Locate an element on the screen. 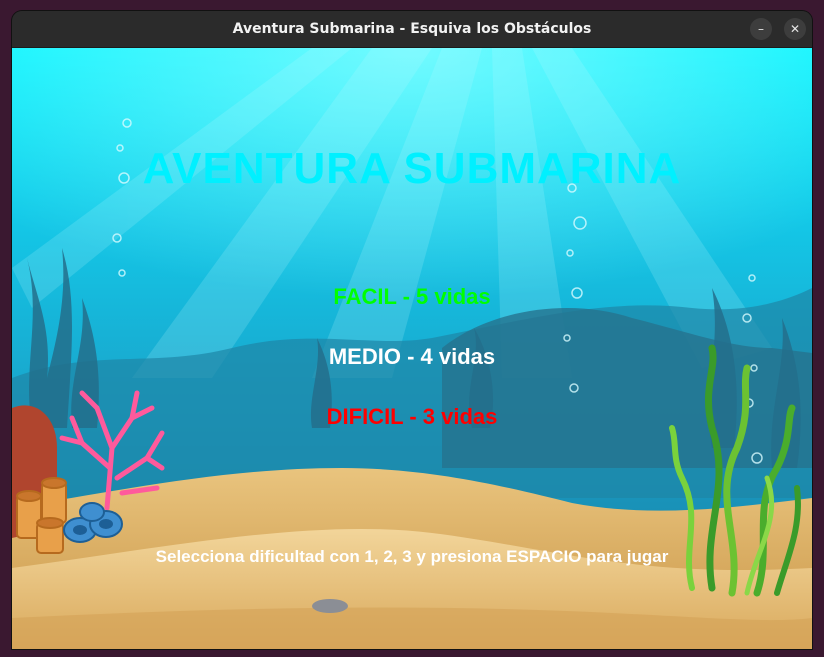 The height and width of the screenshot is (657, 824). difficulty-option-hard: DIFICIL - 3 vidas is located at coordinates (412, 417).